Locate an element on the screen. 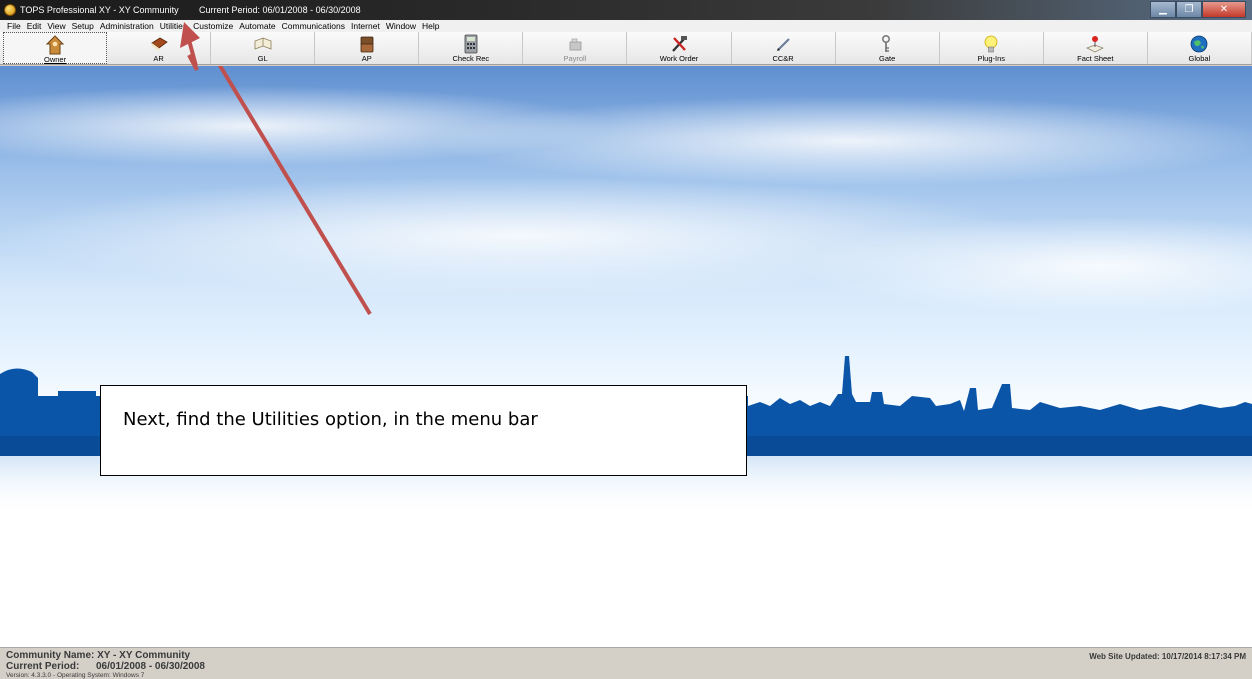 Image resolution: width=1252 pixels, height=679 pixels. gl-open-book-icon is located at coordinates (263, 43).